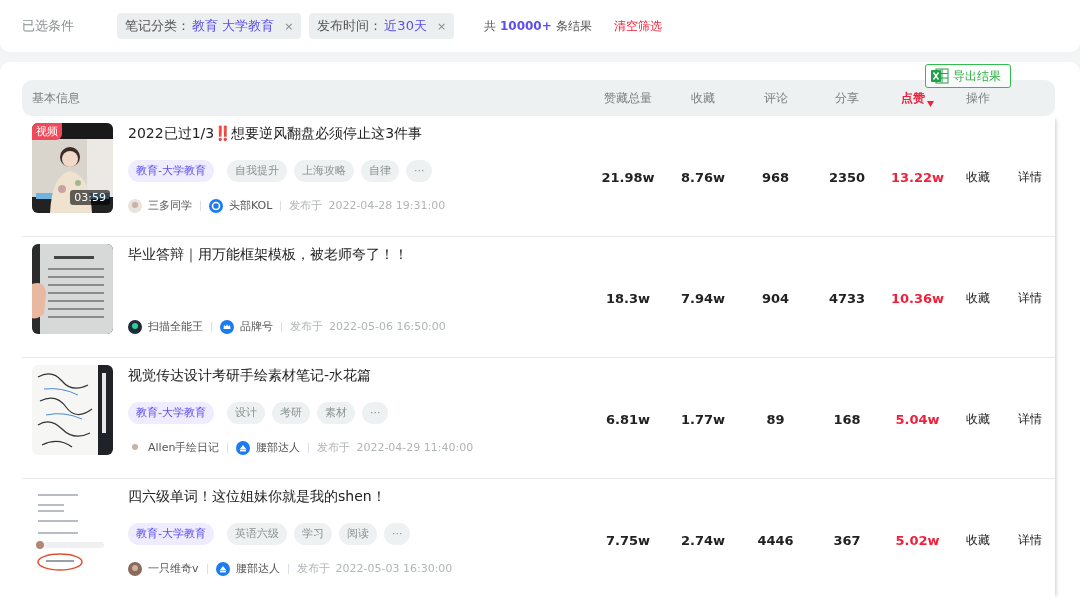  Describe the element at coordinates (291, 412) in the screenshot. I see `topic-tag: 考研` at that location.